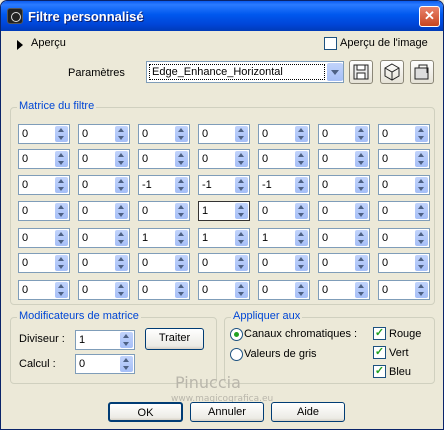 Image resolution: width=444 pixels, height=430 pixels. What do you see at coordinates (422, 72) in the screenshot?
I see `reset-preset-button` at bounding box center [422, 72].